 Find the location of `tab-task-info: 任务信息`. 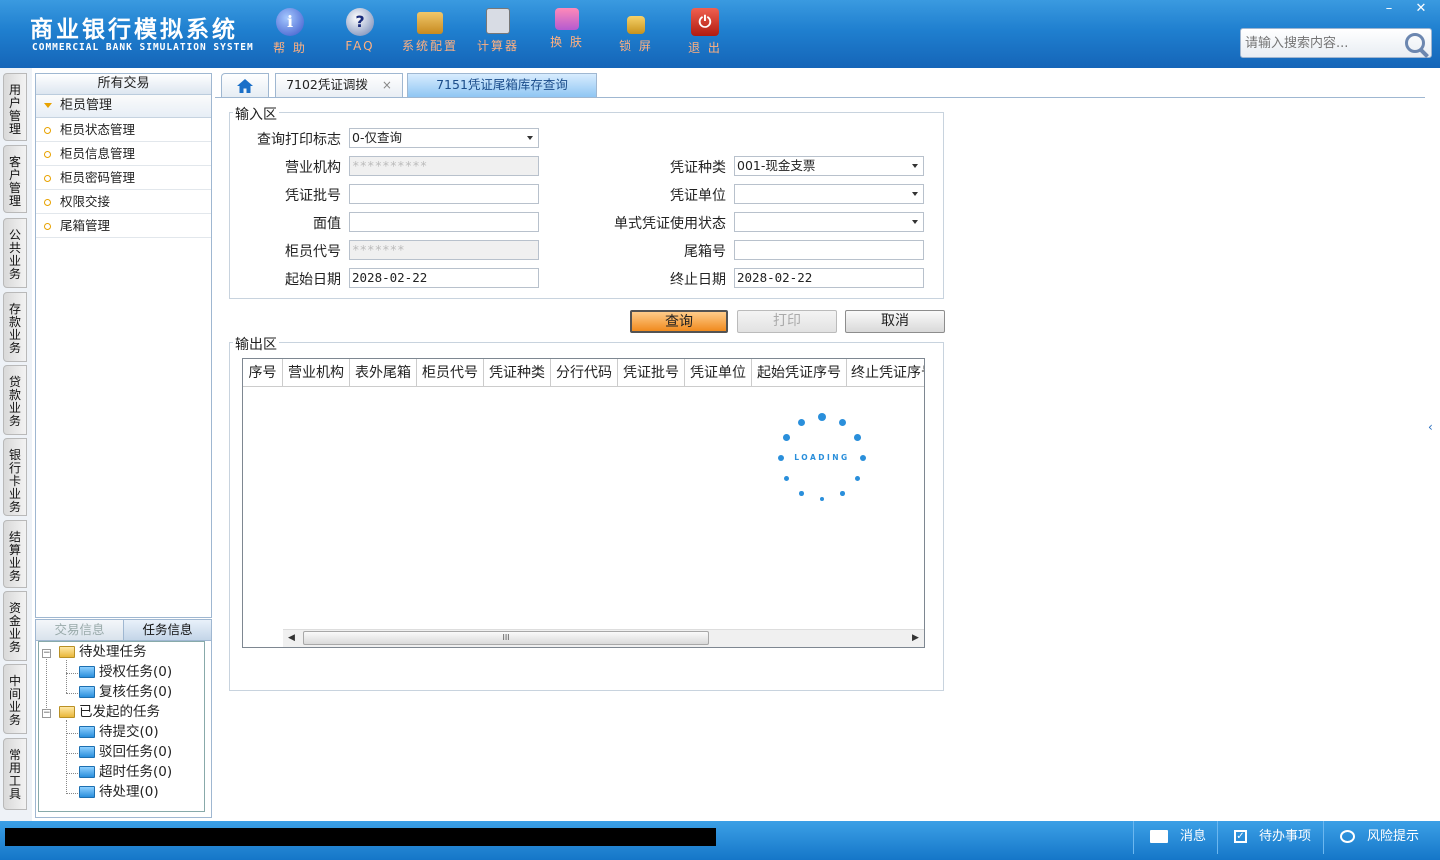

tab-task-info: 任务信息 is located at coordinates (167, 630).